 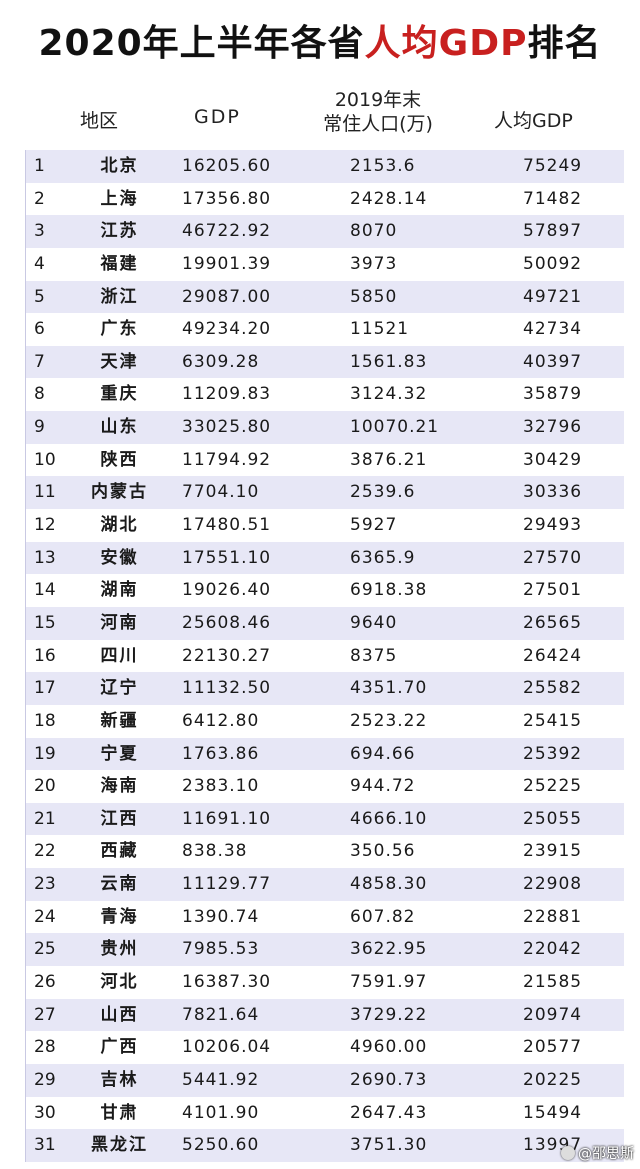 I want to click on header-population-line1: 2019年末, so click(x=378, y=100).